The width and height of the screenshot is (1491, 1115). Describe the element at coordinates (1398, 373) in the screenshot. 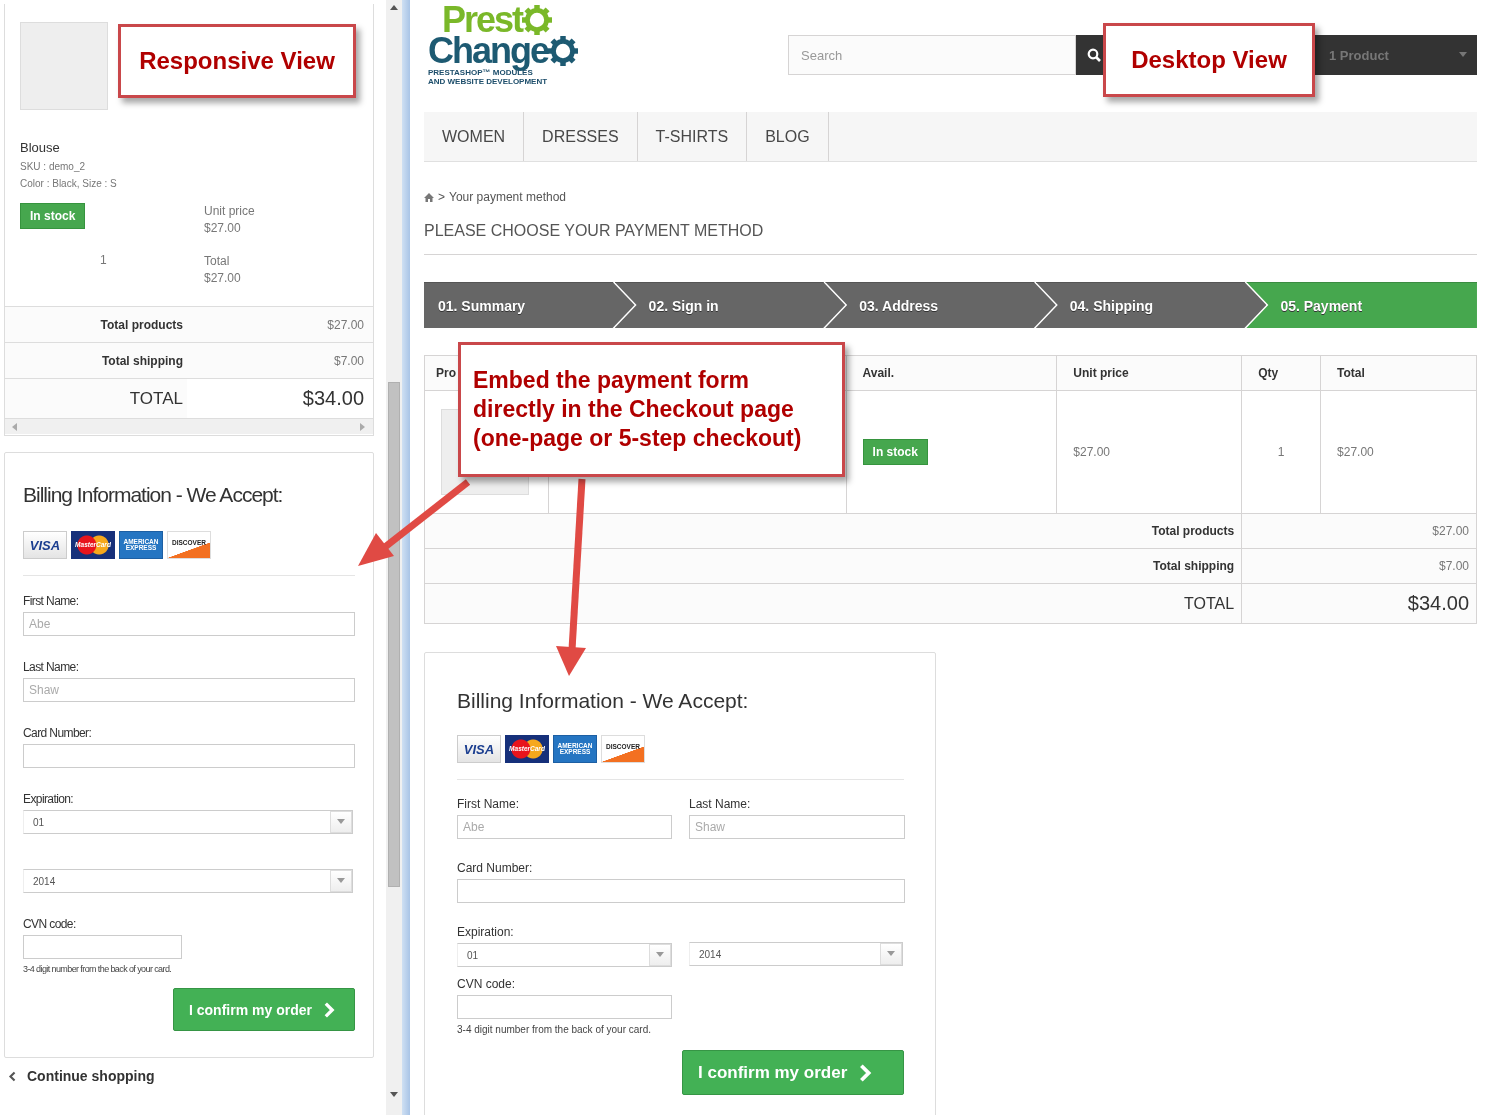

I see `column-header: Total` at that location.